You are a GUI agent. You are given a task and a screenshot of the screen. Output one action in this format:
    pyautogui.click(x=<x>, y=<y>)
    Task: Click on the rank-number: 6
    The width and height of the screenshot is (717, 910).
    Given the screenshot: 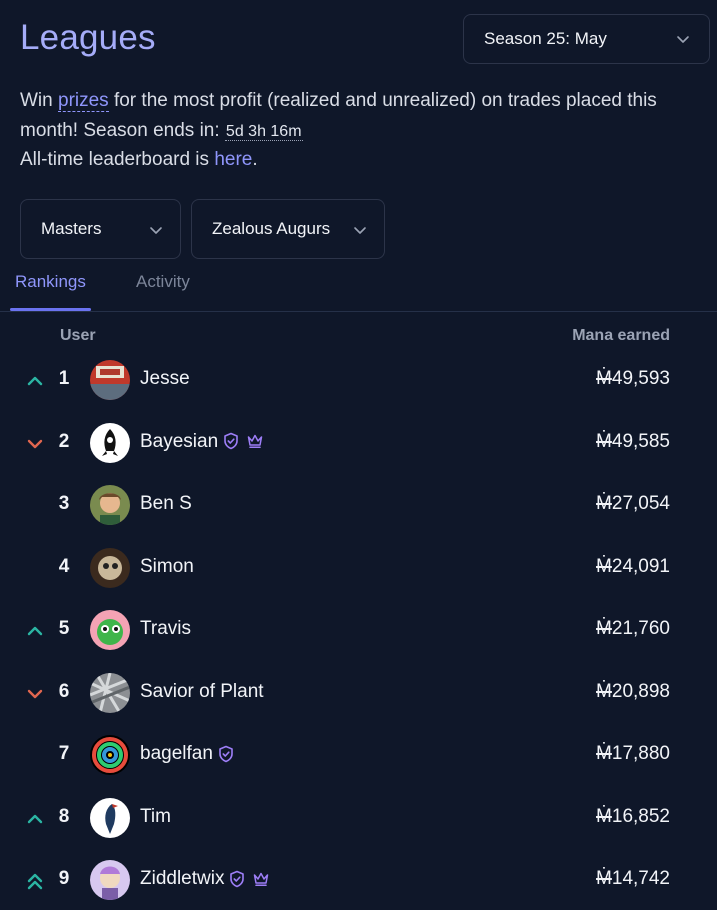 What is the action you would take?
    pyautogui.click(x=64, y=691)
    